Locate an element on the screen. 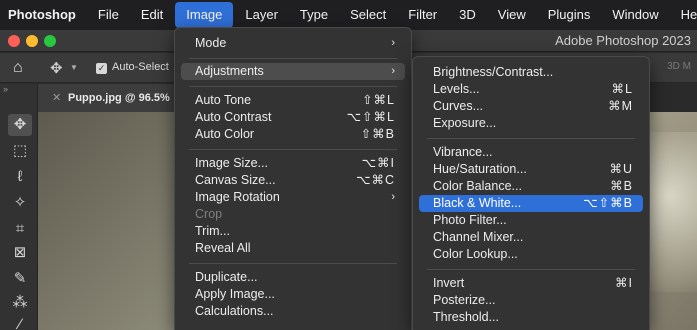 The width and height of the screenshot is (697, 330). menu-select: Select is located at coordinates (368, 15).